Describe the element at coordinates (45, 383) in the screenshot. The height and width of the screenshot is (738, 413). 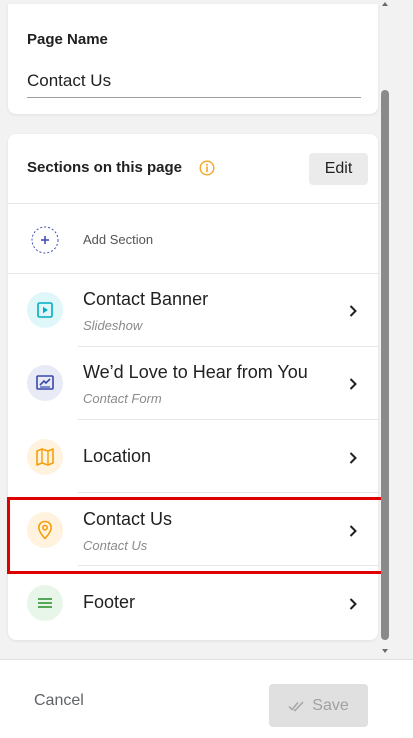
I see `contact-form-icon` at that location.